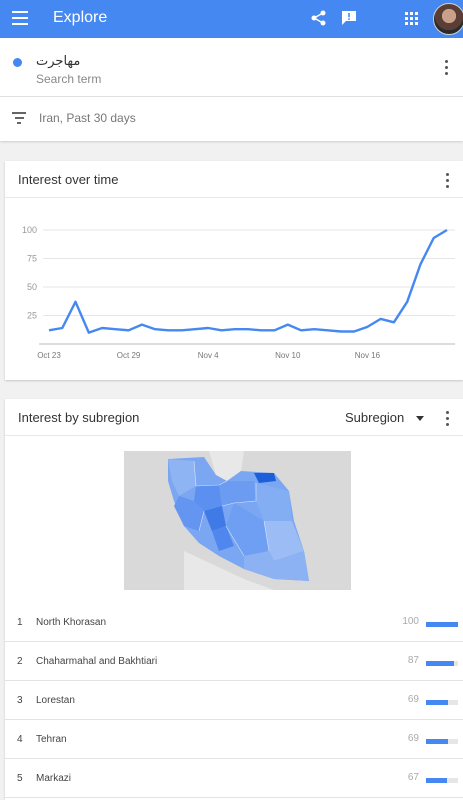 Image resolution: width=463 pixels, height=800 pixels. What do you see at coordinates (368, 355) in the screenshot?
I see `x-tick-label: Nov 16` at bounding box center [368, 355].